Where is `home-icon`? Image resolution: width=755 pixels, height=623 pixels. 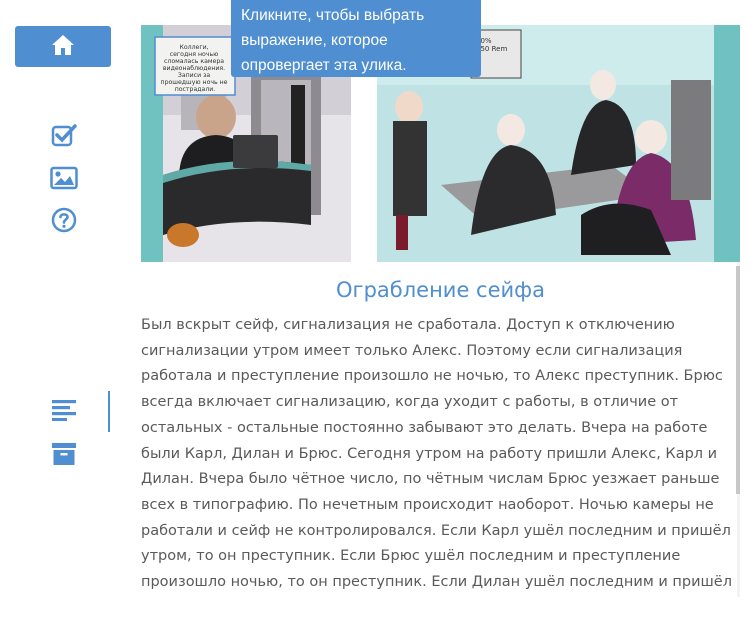
home-icon is located at coordinates (63, 47).